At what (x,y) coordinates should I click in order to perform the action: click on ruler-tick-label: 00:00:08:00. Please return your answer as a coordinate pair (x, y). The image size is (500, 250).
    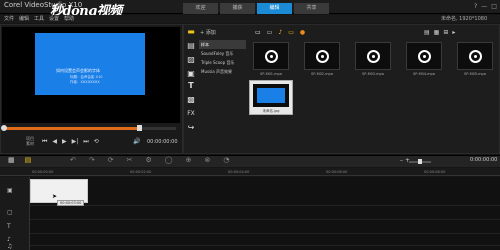
    Looking at the image, I should click on (435, 172).